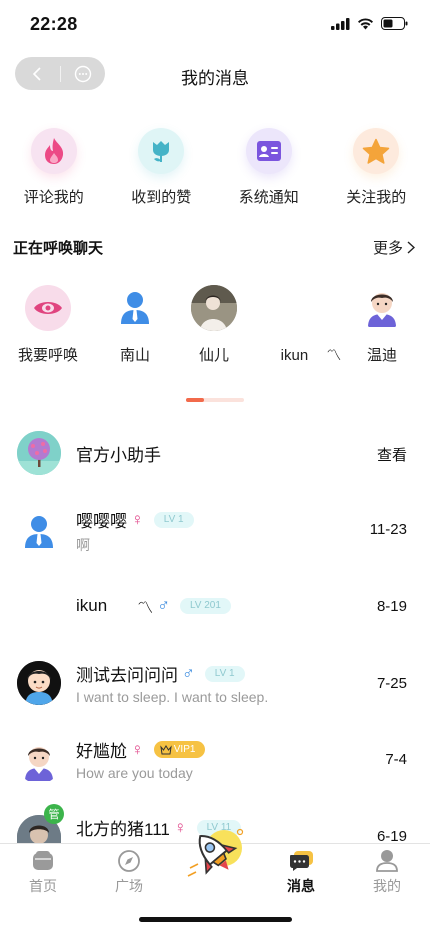  I want to click on call-item-nanshan: 南山, so click(135, 325).